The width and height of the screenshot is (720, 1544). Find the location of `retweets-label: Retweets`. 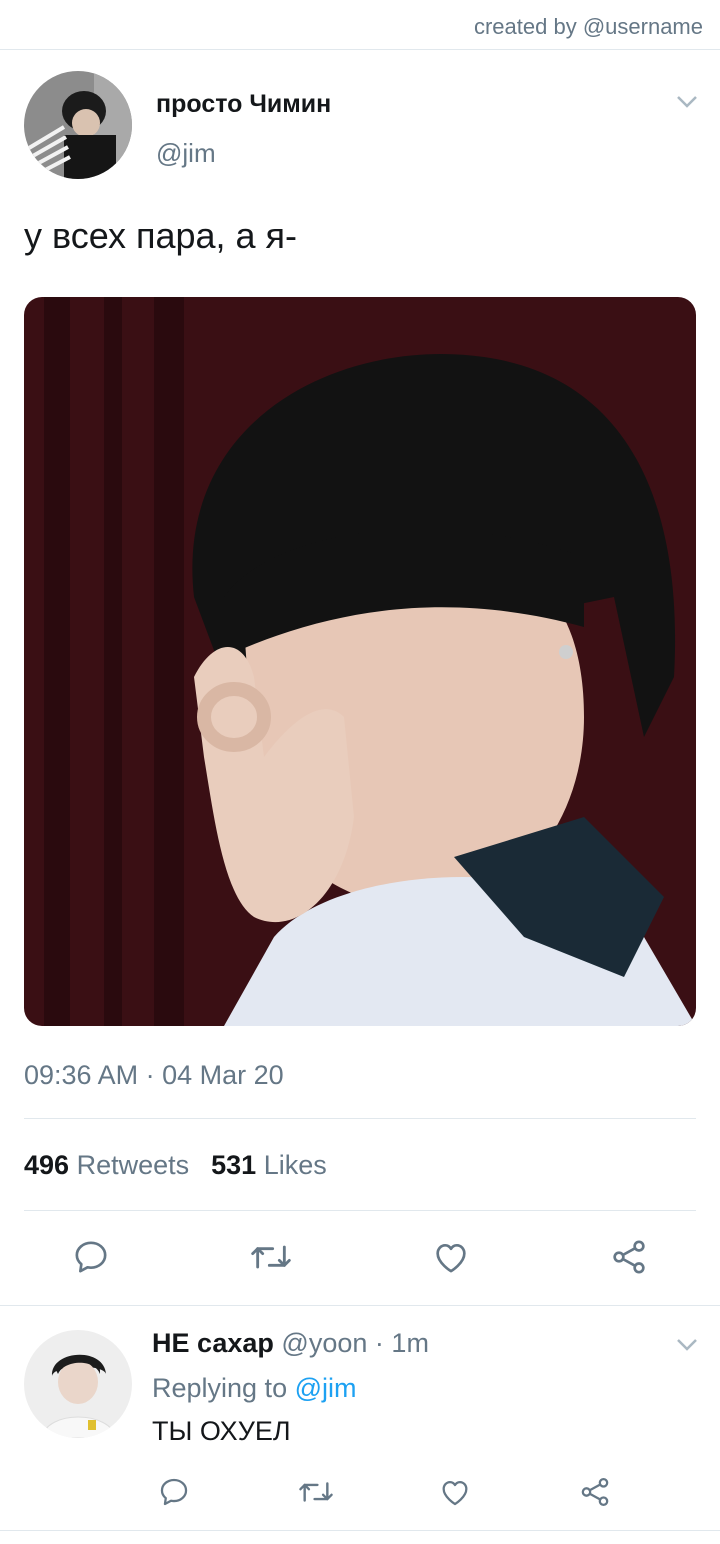

retweets-label: Retweets is located at coordinates (133, 1165).